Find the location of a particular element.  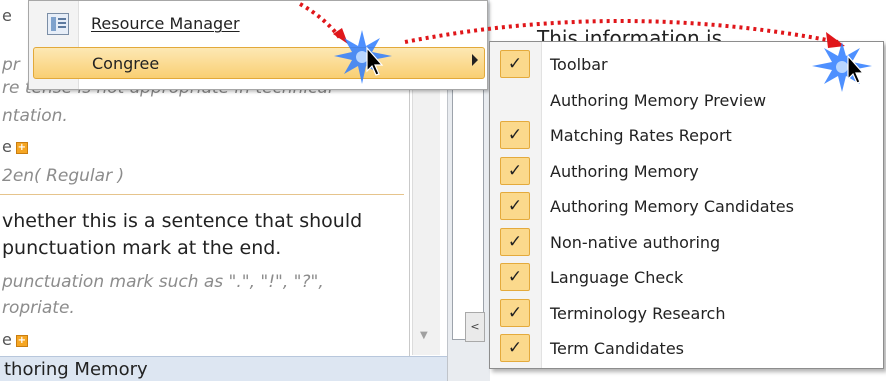

submenu-item-matching-rates-report: ✓ Matching Rates Report is located at coordinates (687, 135).